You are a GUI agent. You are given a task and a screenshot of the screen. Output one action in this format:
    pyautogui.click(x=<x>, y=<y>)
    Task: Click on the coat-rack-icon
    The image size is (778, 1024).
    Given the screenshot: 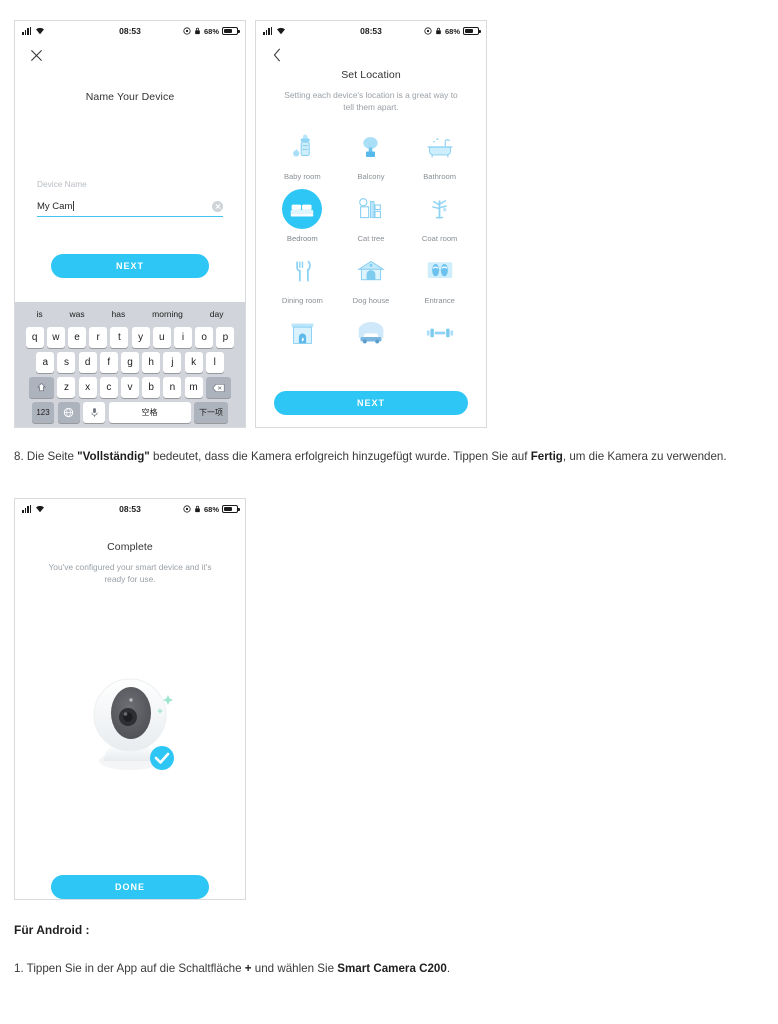 What is the action you would take?
    pyautogui.click(x=440, y=209)
    